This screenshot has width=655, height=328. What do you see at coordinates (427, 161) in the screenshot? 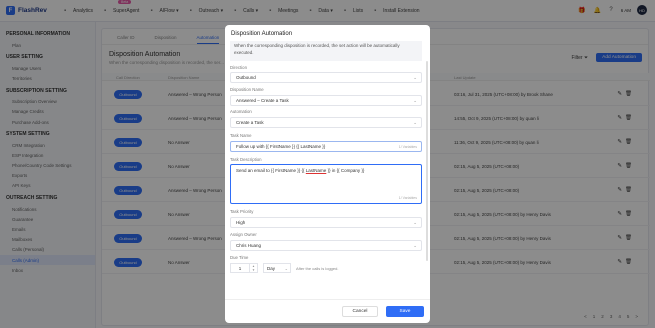
I see `modal-scrollbar` at bounding box center [427, 161].